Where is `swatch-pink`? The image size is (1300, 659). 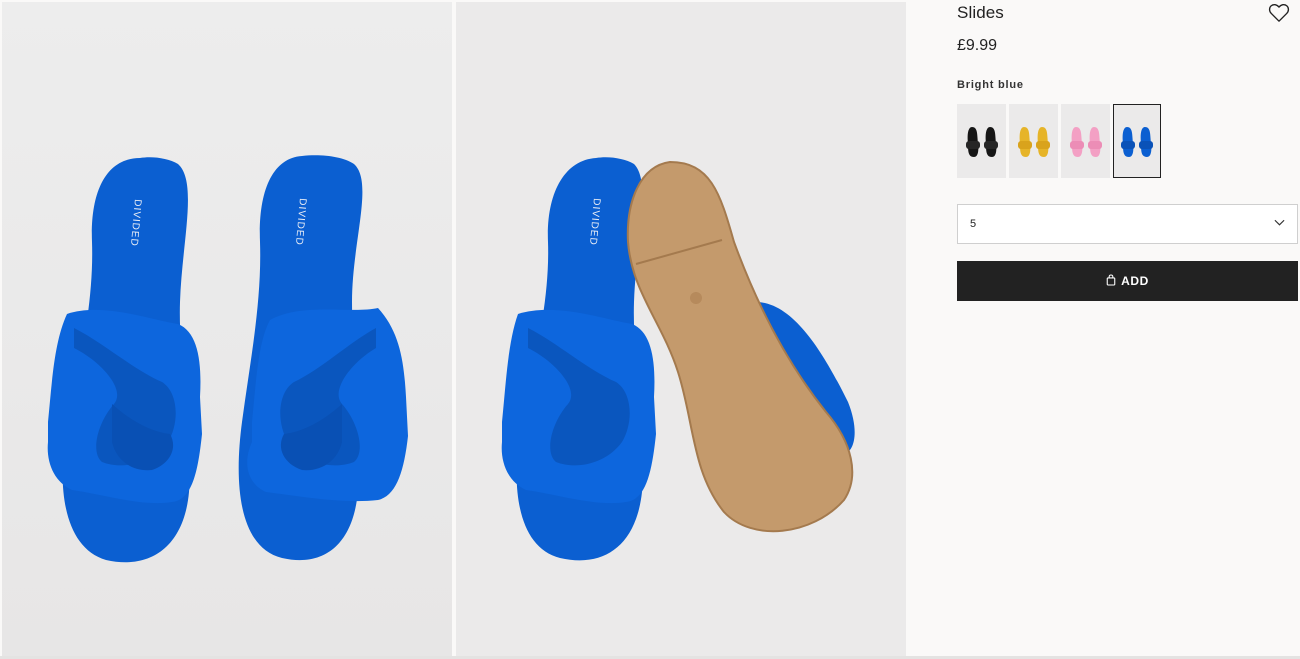 swatch-pink is located at coordinates (1085, 141).